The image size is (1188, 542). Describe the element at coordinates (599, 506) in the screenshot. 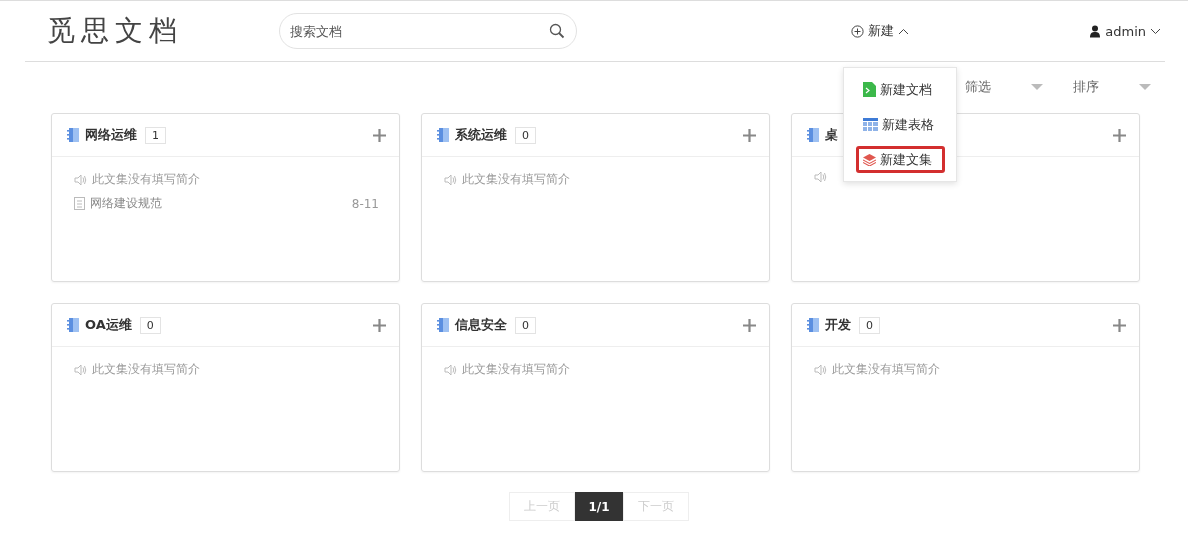

I see `current-page: 1/1` at that location.